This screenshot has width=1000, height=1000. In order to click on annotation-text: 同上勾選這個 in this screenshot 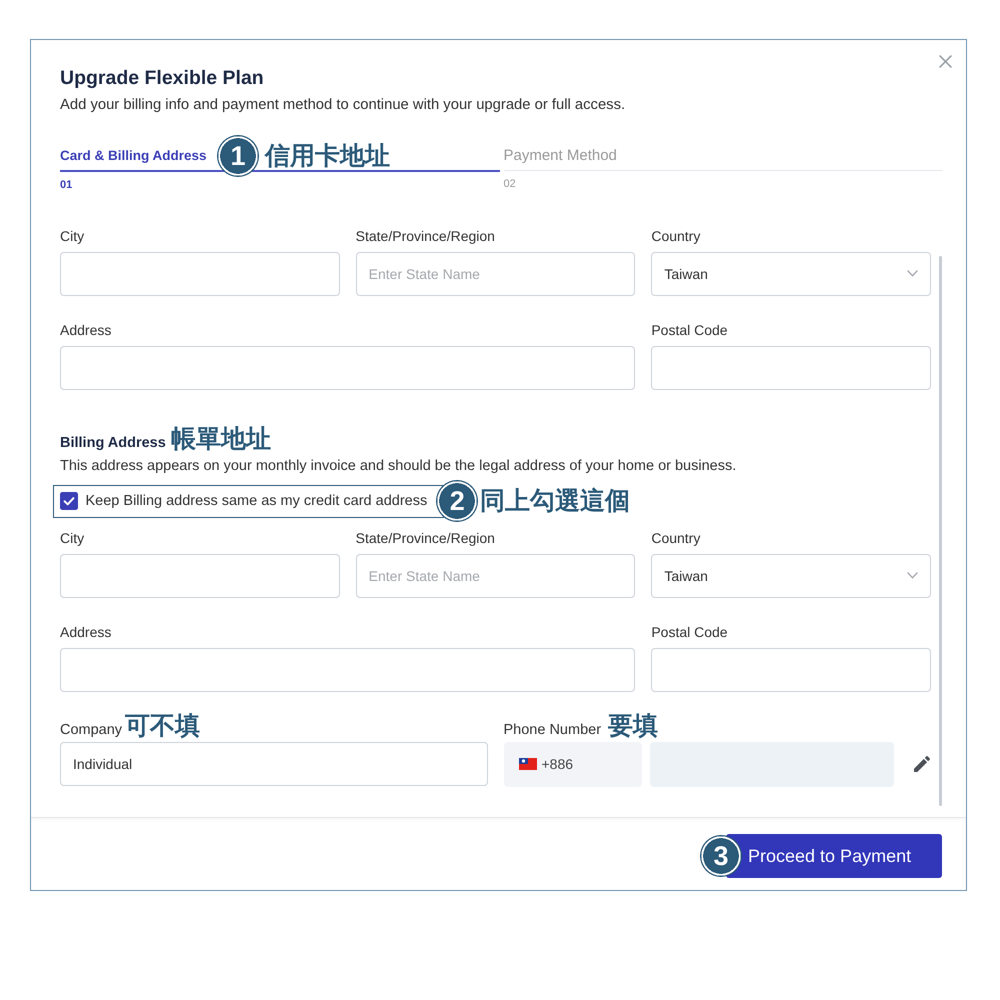, I will do `click(555, 501)`.